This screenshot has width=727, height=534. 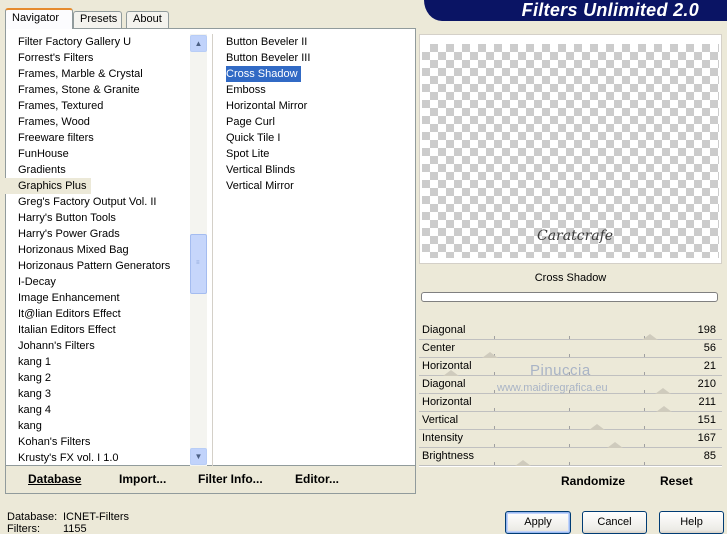 I want to click on category-item: Filter Factory Gallery U, so click(x=97, y=42).